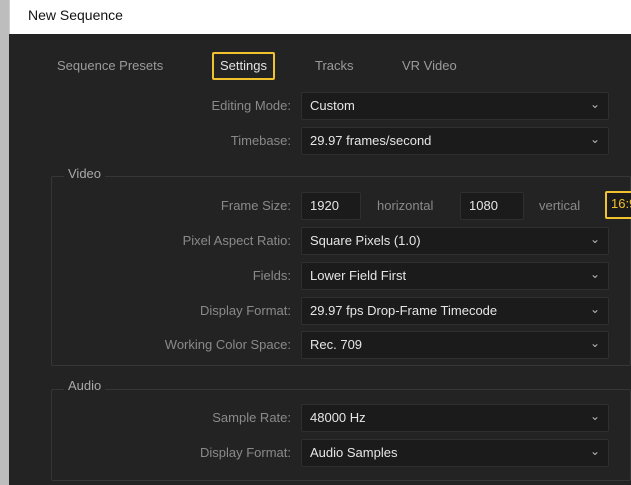  What do you see at coordinates (251, 105) in the screenshot?
I see `editing-mode-label: Editing Mode:` at bounding box center [251, 105].